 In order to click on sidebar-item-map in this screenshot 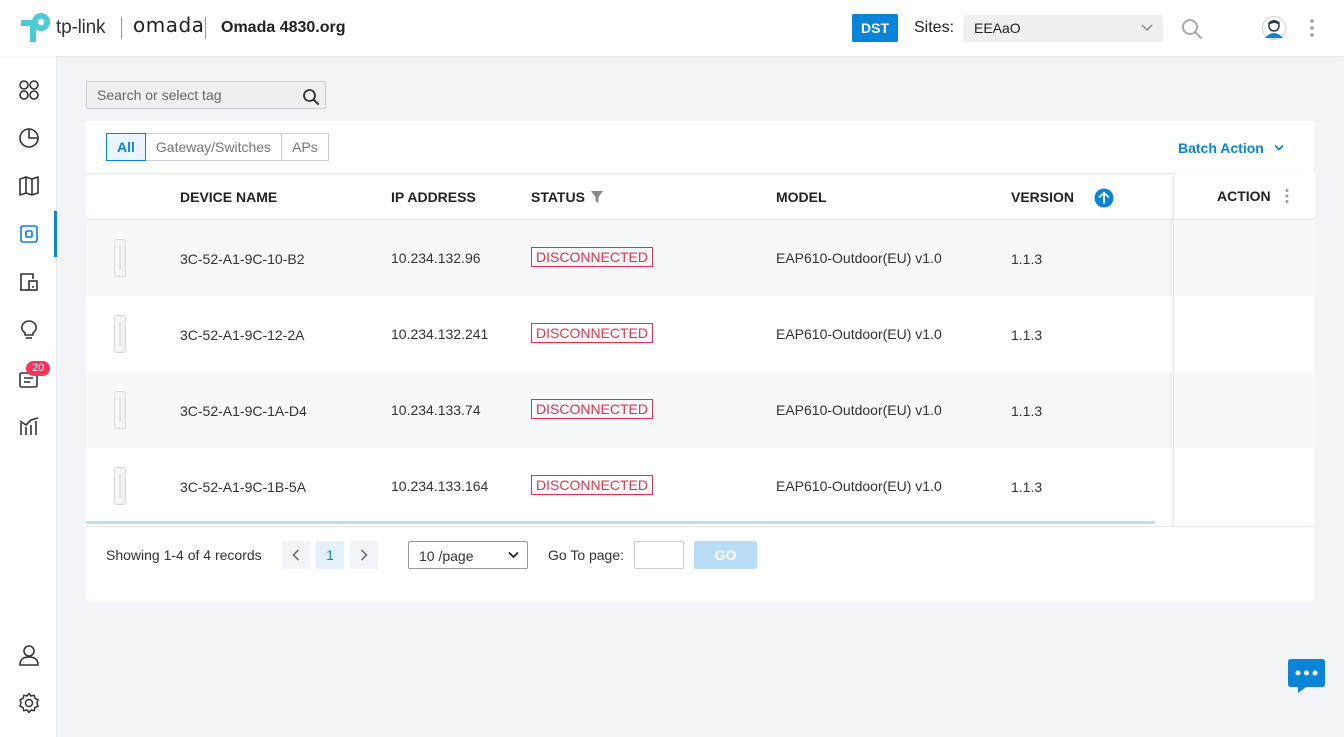, I will do `click(28, 186)`.